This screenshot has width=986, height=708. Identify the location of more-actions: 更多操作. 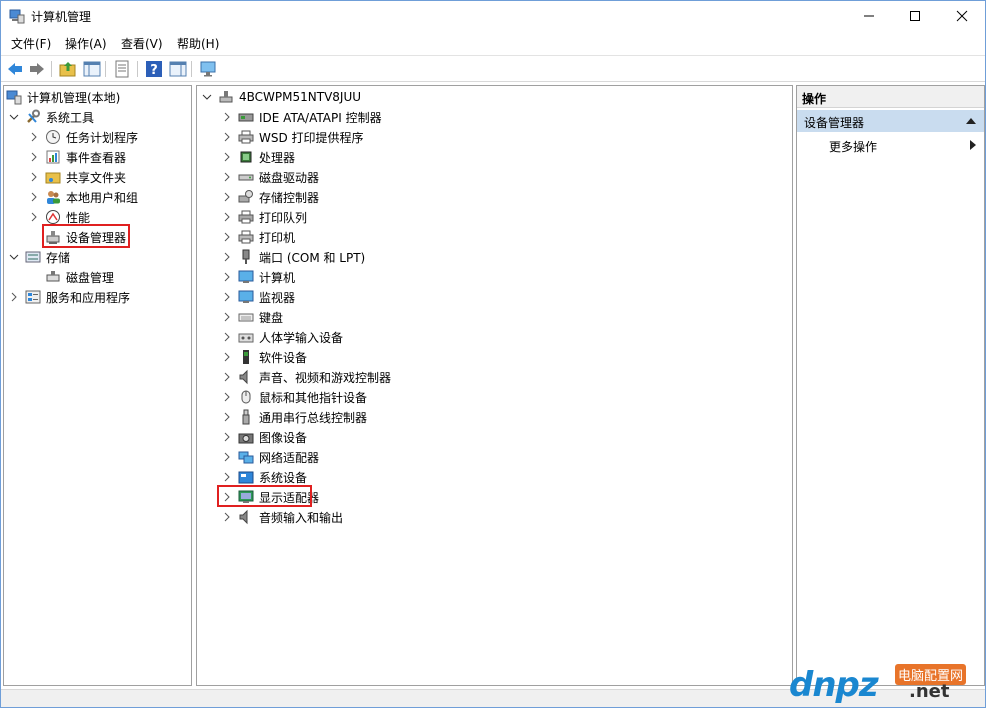
(890, 145).